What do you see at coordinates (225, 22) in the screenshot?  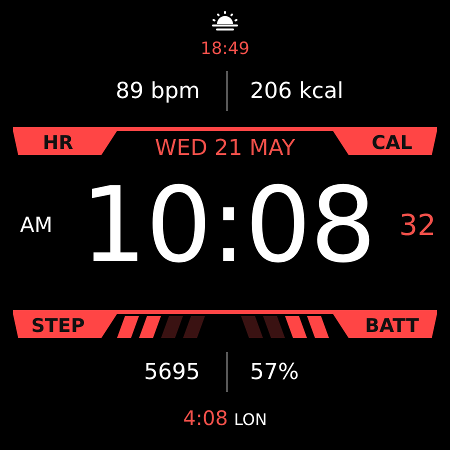 I see `sunset-icon` at bounding box center [225, 22].